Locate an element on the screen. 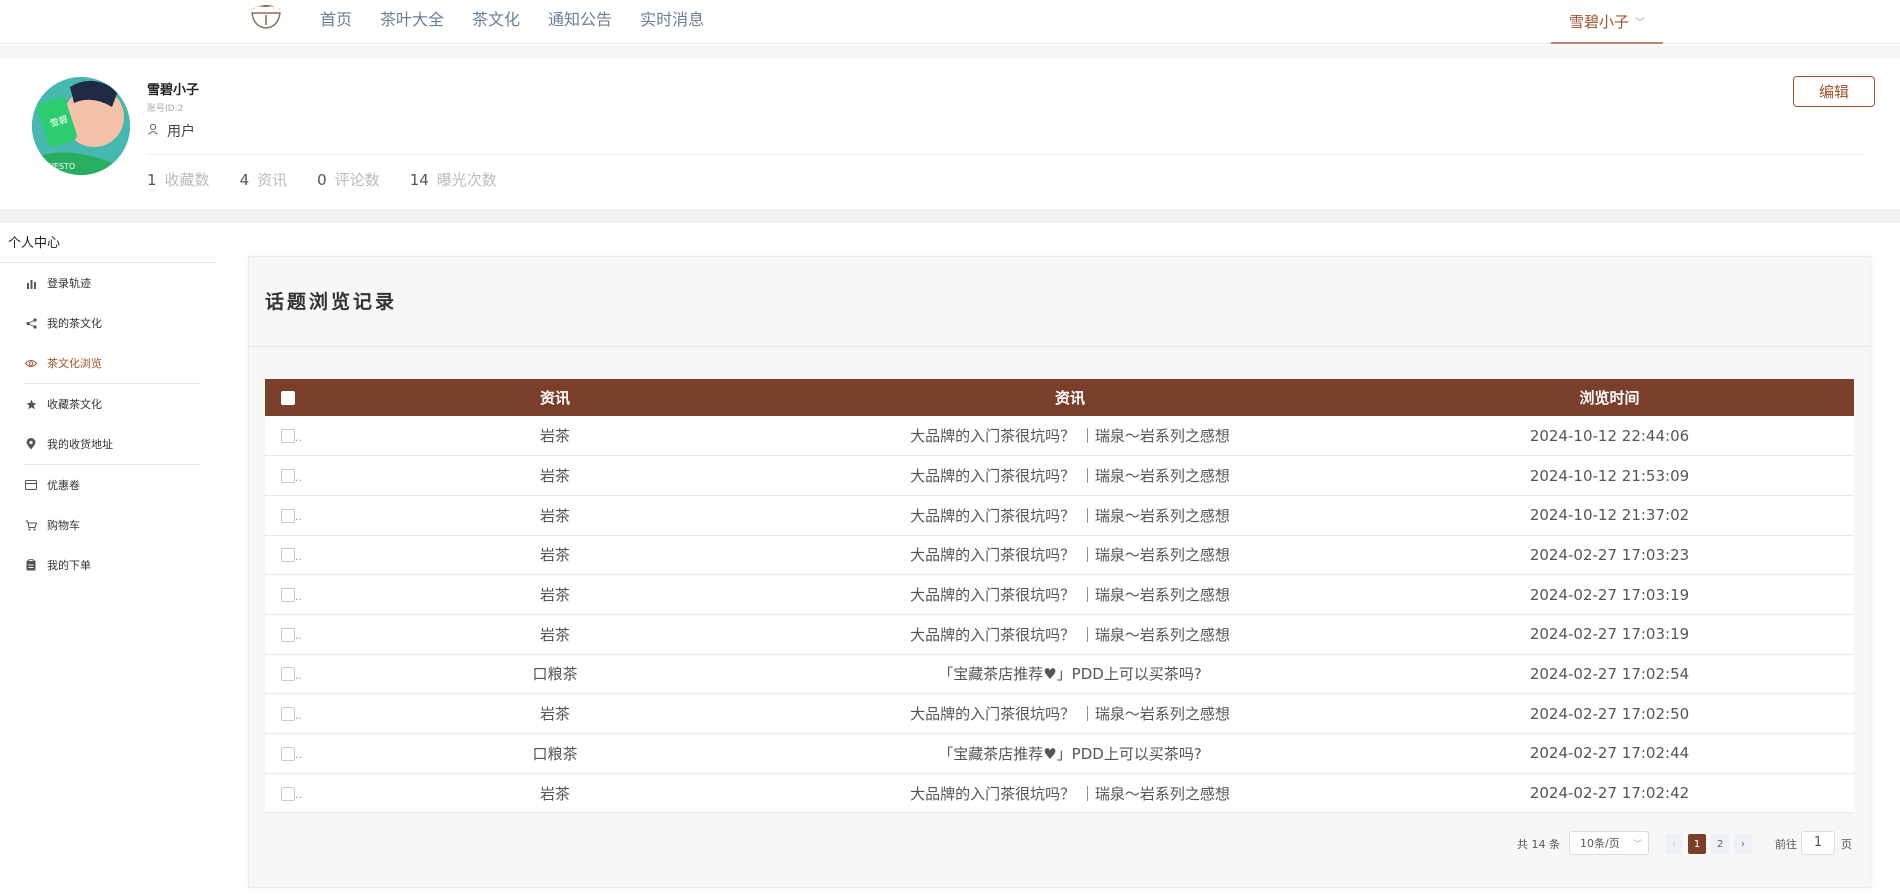 Image resolution: width=1900 pixels, height=894 pixels. goto-label: 前往 is located at coordinates (1786, 844).